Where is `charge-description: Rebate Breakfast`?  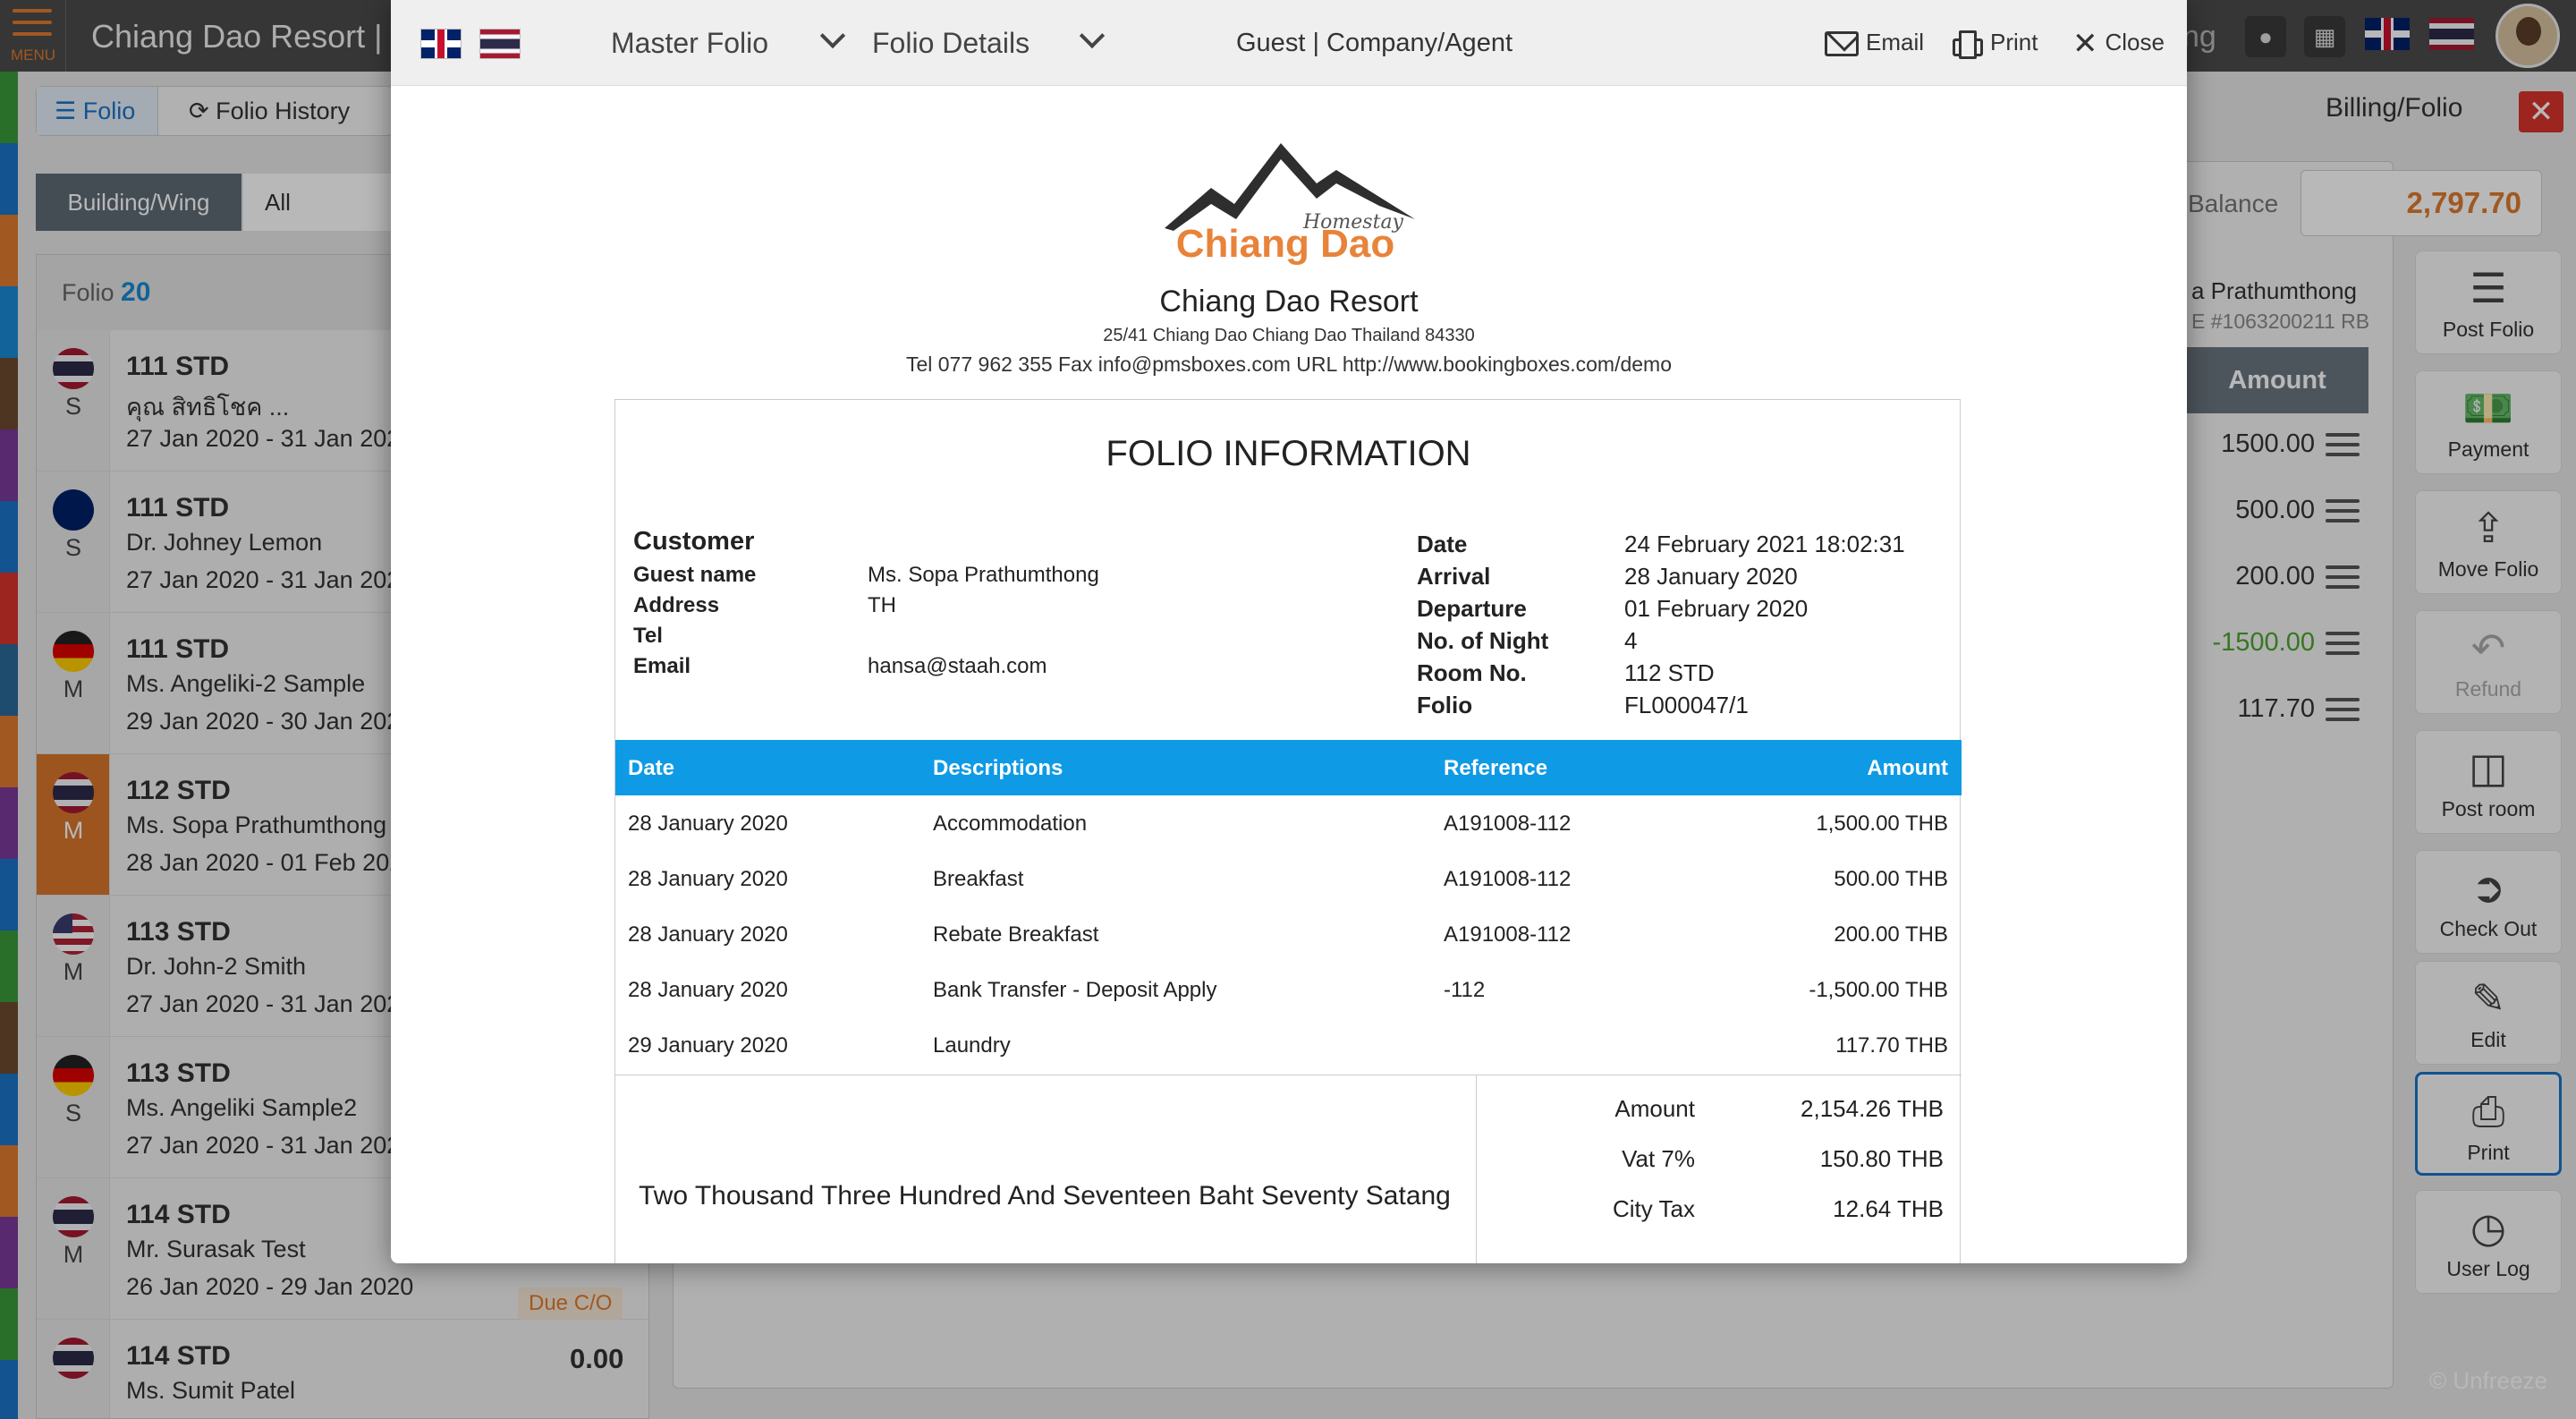 charge-description: Rebate Breakfast is located at coordinates (1016, 934).